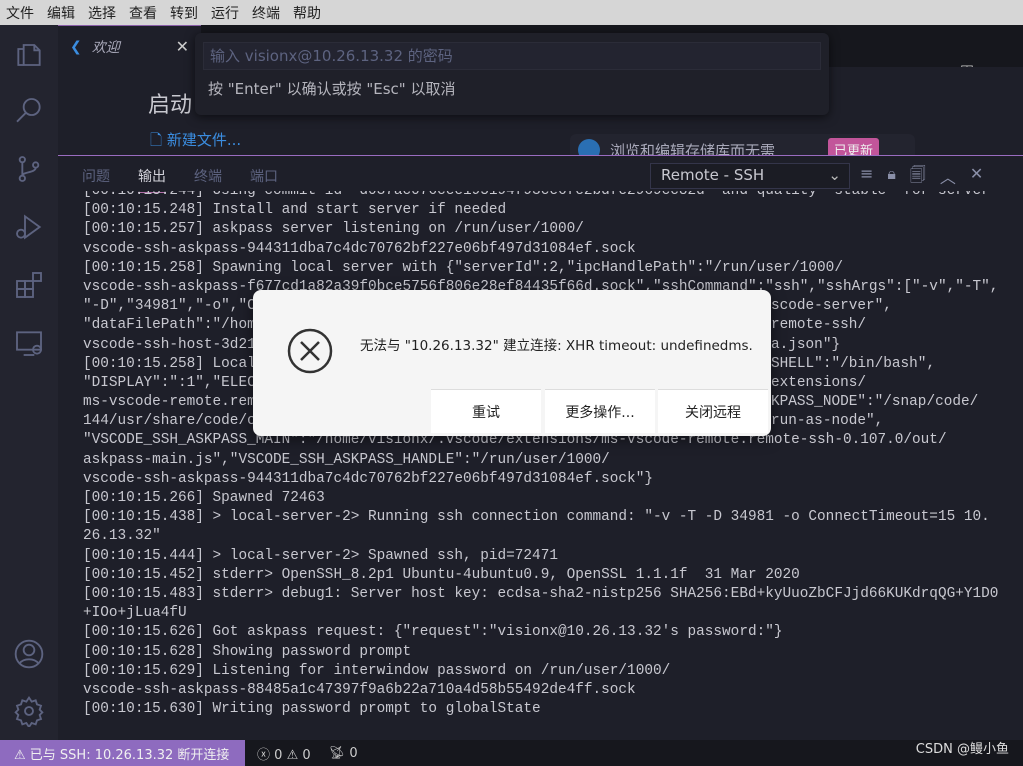 Image resolution: width=1023 pixels, height=766 pixels. I want to click on tab-output: 输出, so click(152, 179).